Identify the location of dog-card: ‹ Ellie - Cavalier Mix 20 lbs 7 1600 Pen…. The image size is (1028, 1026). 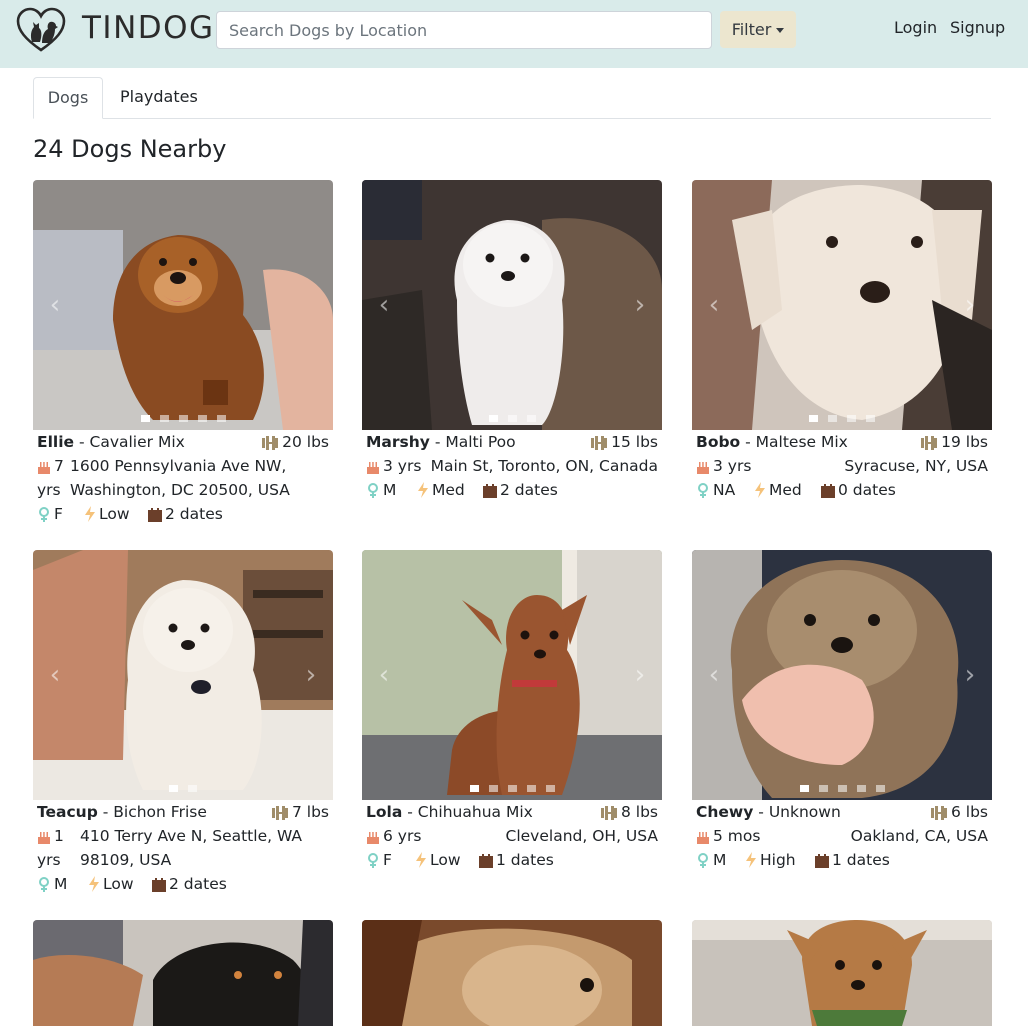
(183, 353).